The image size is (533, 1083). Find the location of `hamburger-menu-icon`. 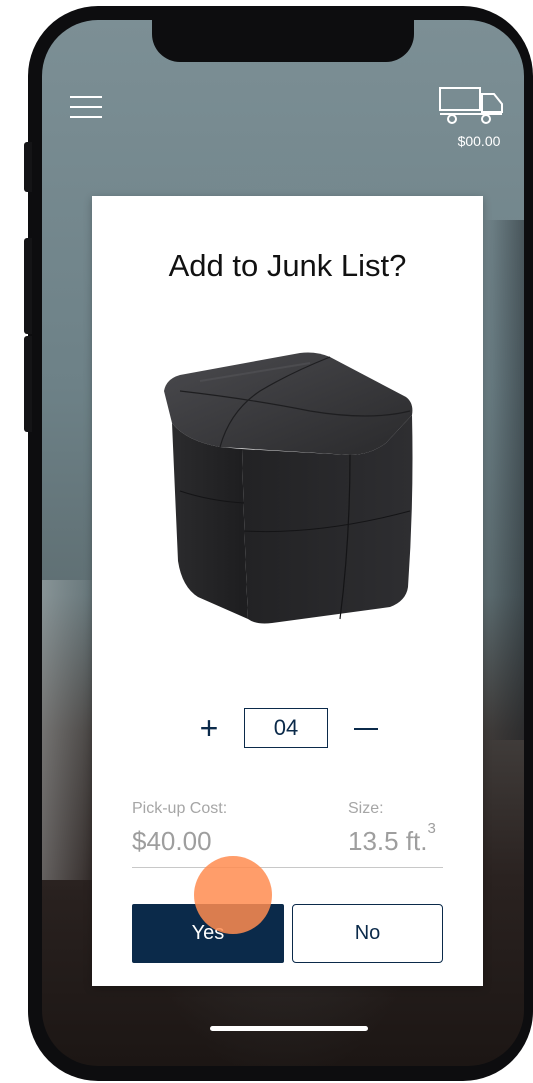

hamburger-menu-icon is located at coordinates (86, 107).